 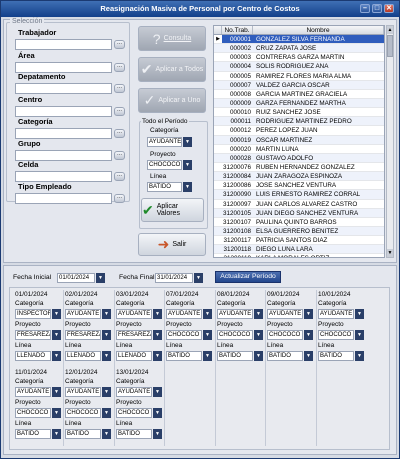 I want to click on table-row: 31200119 KARLA MORALES ORTIZ, so click(x=299, y=255).